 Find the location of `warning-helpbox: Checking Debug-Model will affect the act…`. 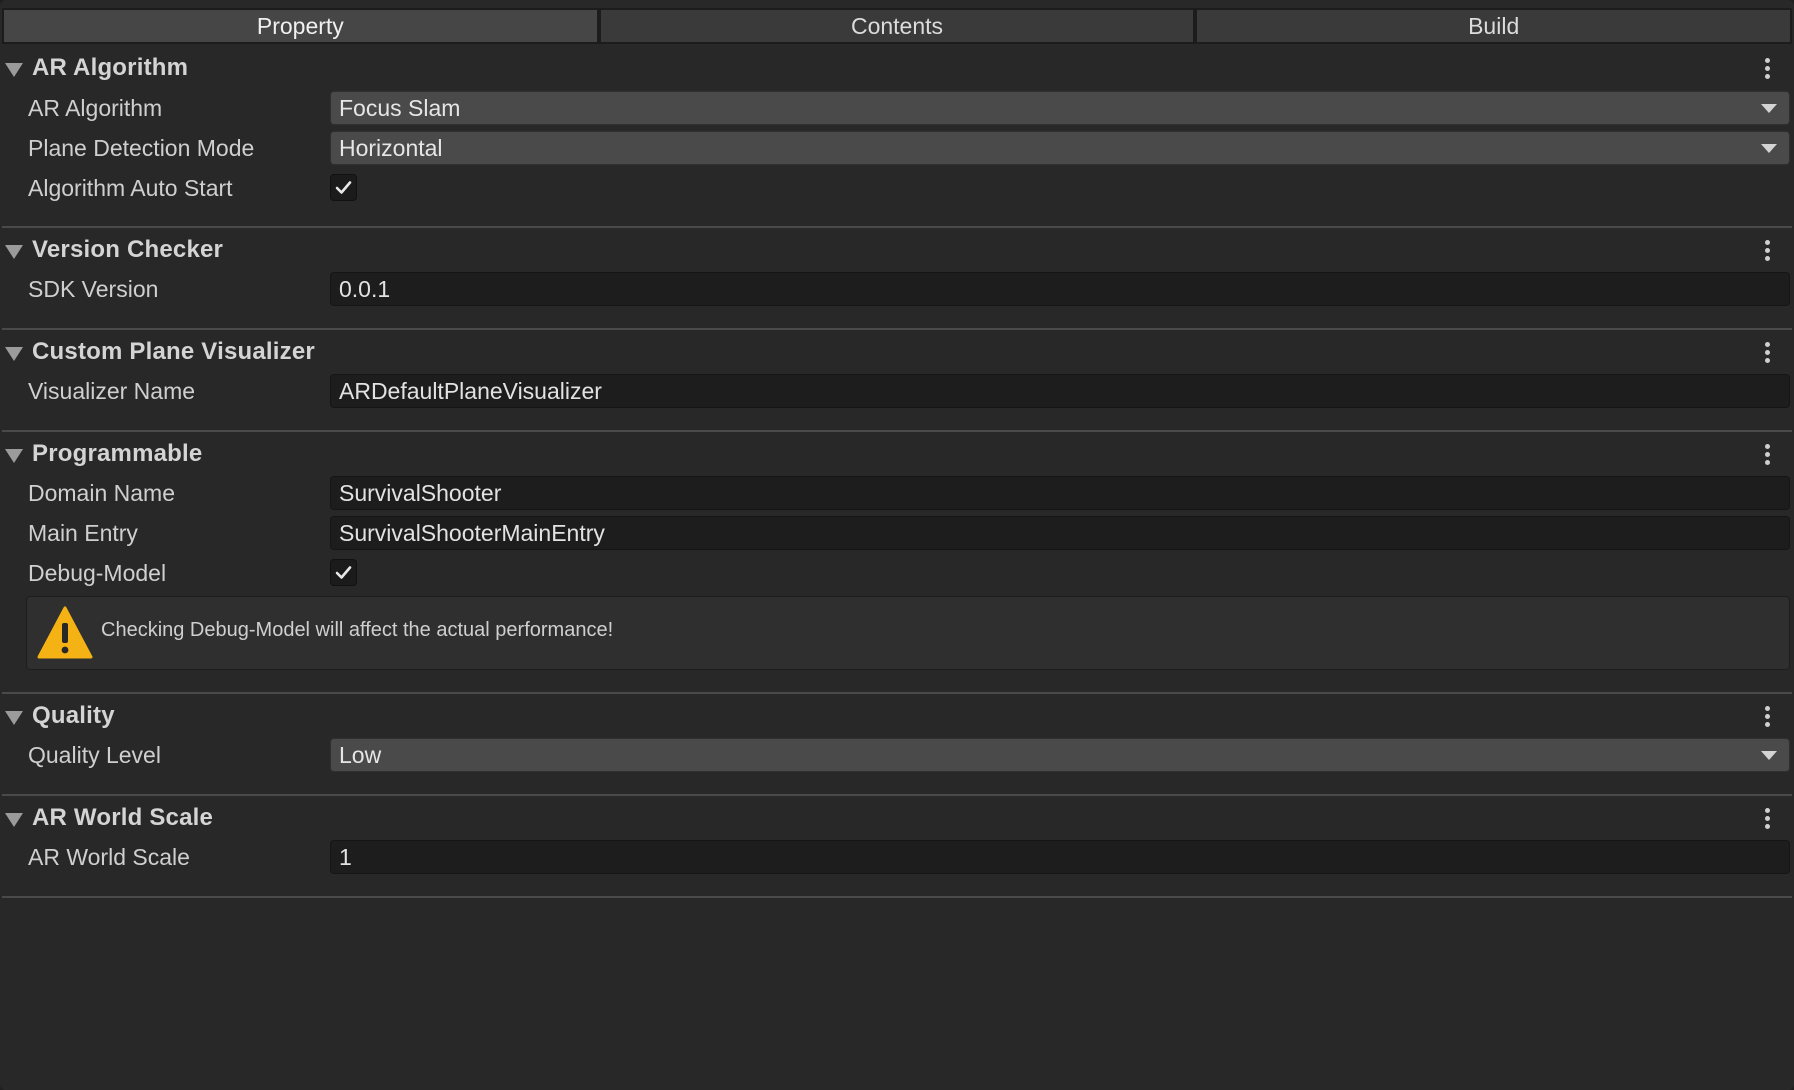

warning-helpbox: Checking Debug-Model will affect the act… is located at coordinates (908, 633).